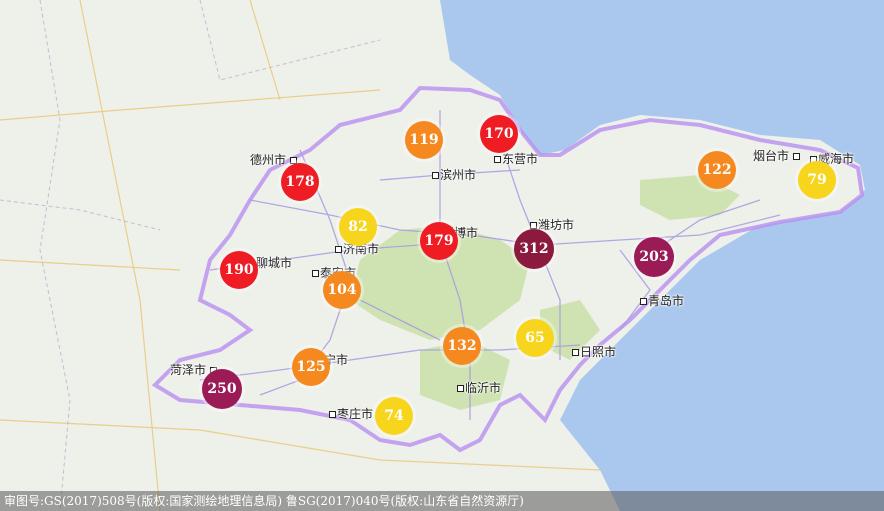 The width and height of the screenshot is (884, 511). Describe the element at coordinates (315, 273) in the screenshot. I see `city-dot-taian` at that location.